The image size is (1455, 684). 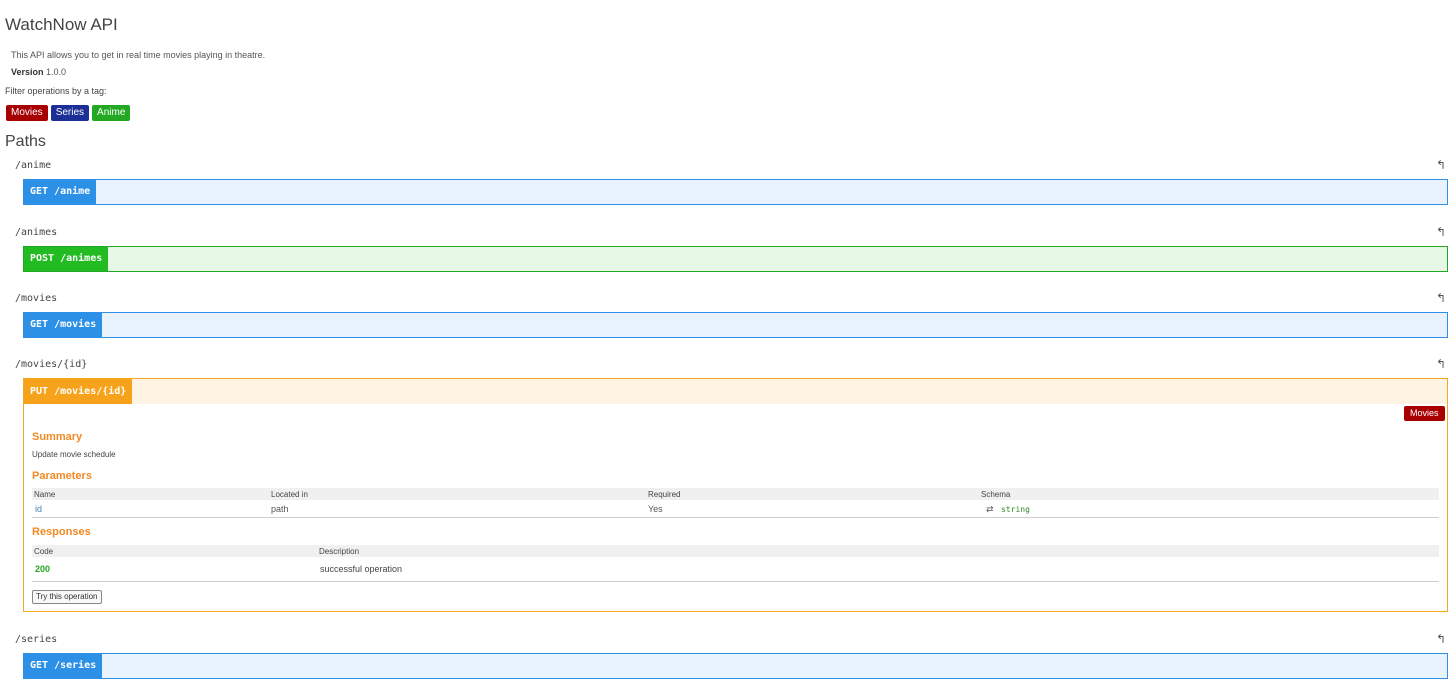 What do you see at coordinates (361, 569) in the screenshot?
I see `response-description: successful operation` at bounding box center [361, 569].